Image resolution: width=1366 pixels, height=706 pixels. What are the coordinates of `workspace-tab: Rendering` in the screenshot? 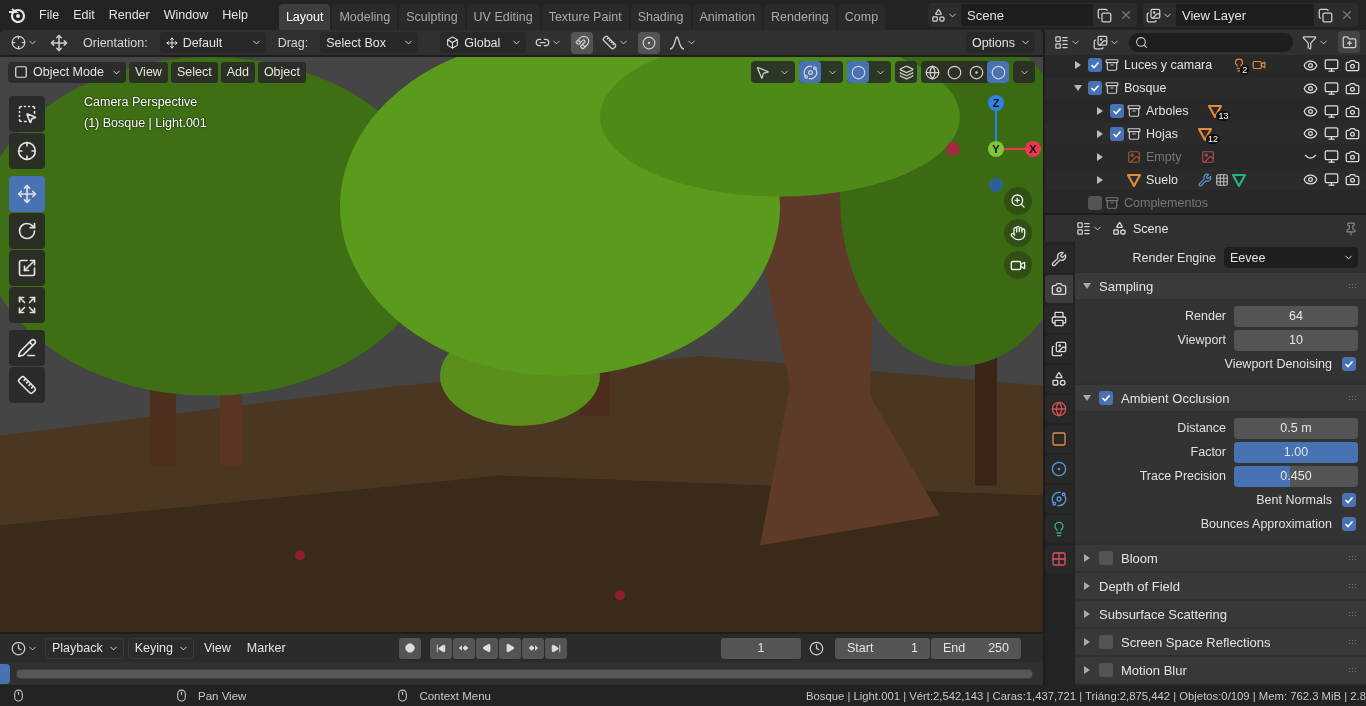 It's located at (800, 17).